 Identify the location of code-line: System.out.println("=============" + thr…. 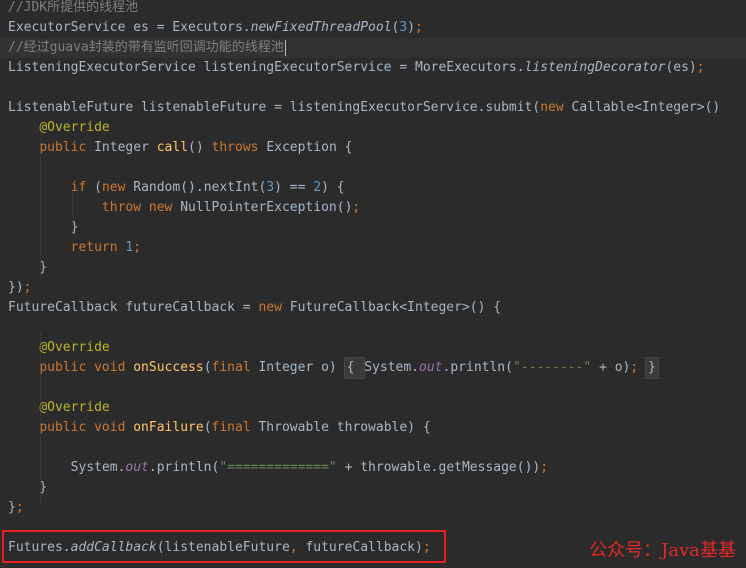
(377, 468).